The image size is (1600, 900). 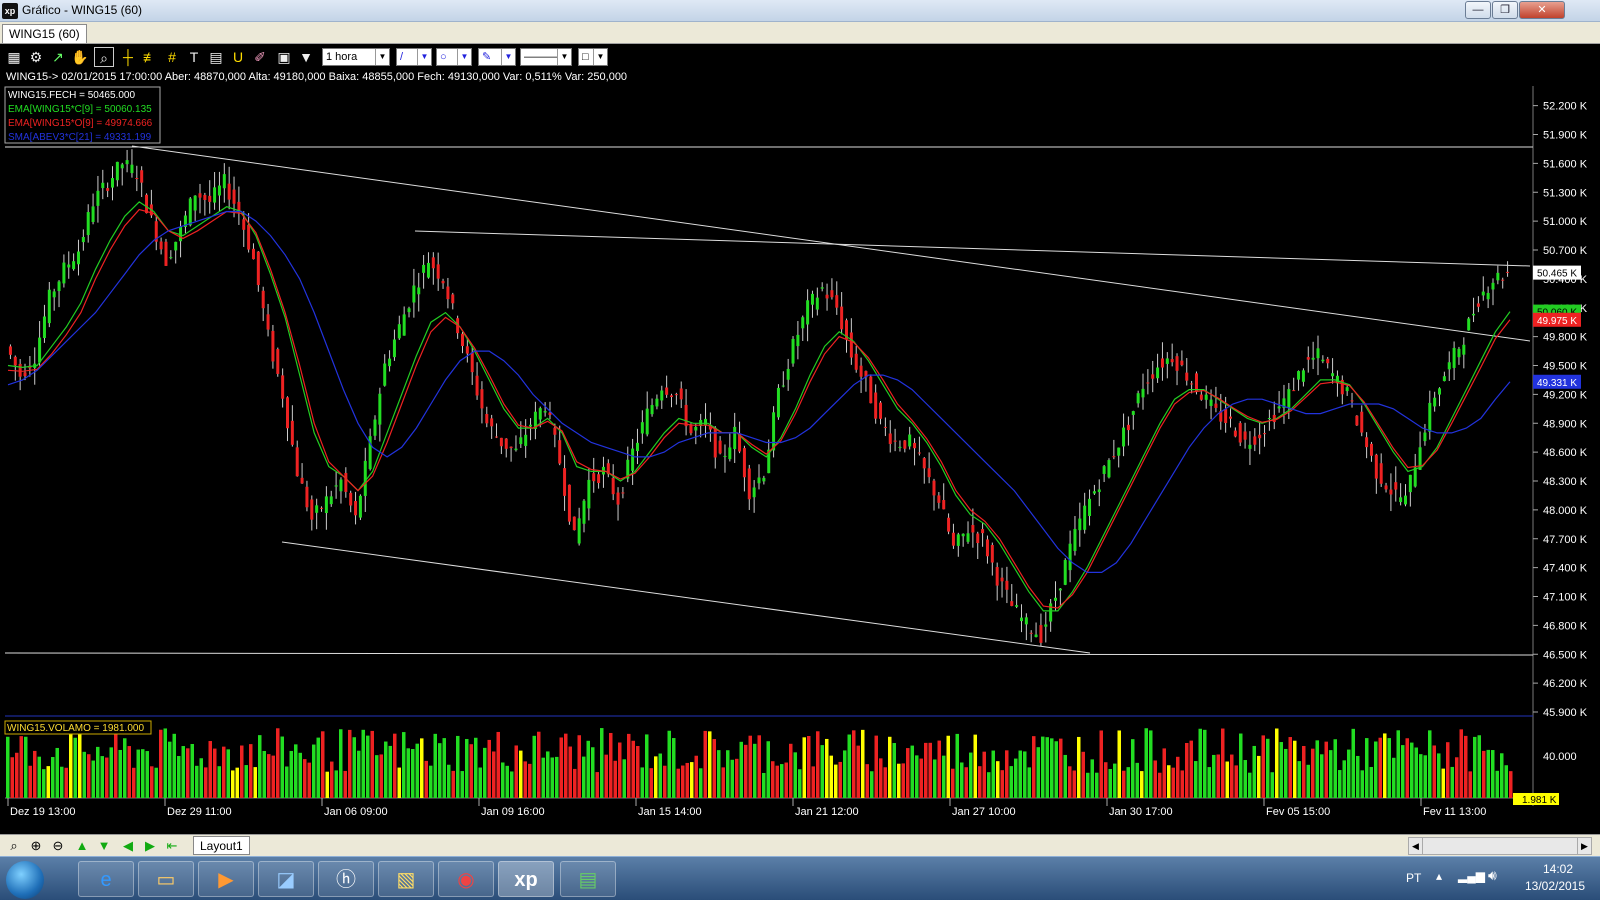 What do you see at coordinates (286, 879) in the screenshot?
I see `monitor-app-icon: ◪` at bounding box center [286, 879].